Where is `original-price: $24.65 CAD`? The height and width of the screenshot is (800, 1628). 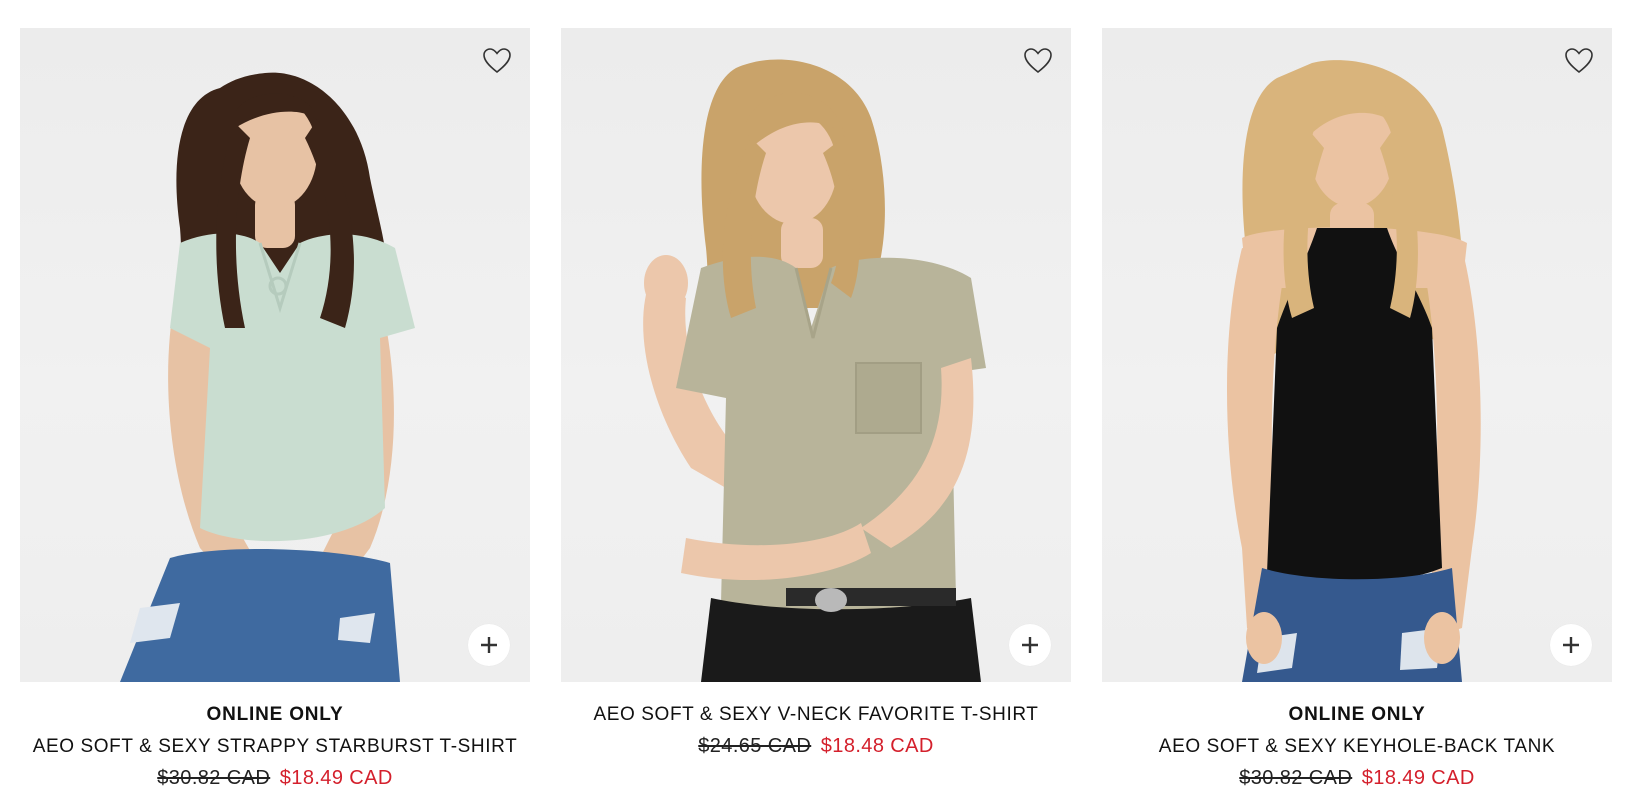 original-price: $24.65 CAD is located at coordinates (755, 746).